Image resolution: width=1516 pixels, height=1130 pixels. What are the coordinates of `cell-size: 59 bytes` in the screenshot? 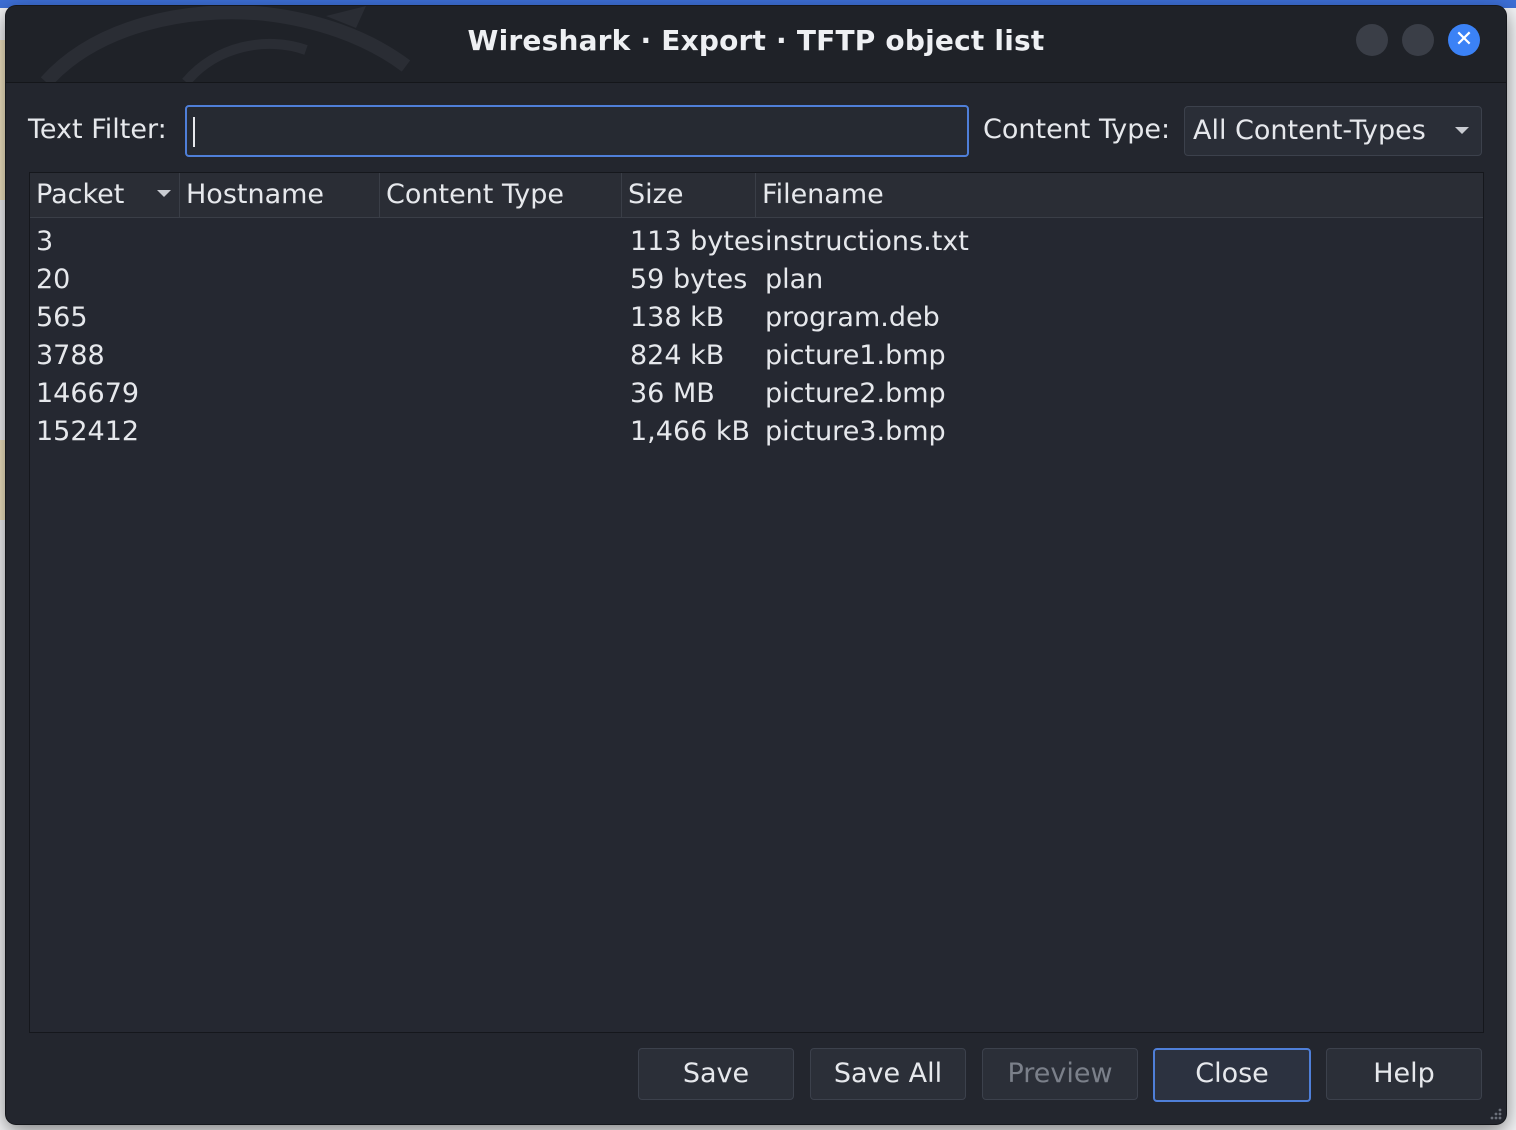 It's located at (689, 279).